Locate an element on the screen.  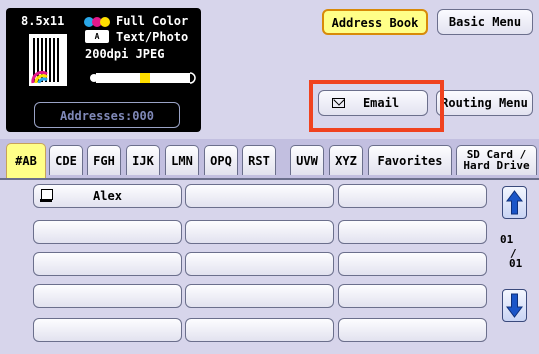
down-arrow-icon is located at coordinates (514, 305).